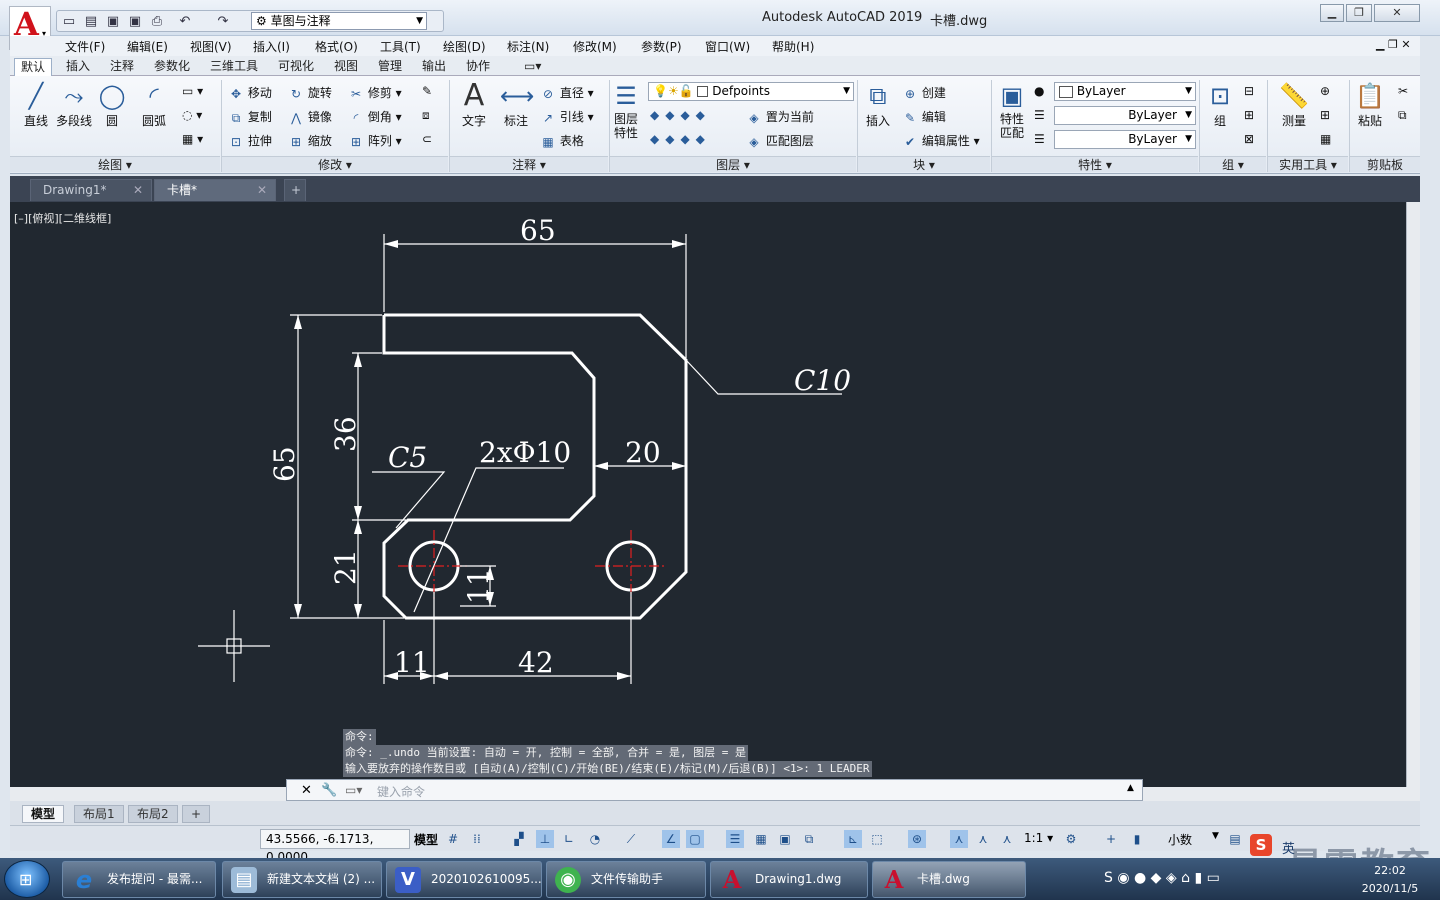 This screenshot has height=900, width=1440. What do you see at coordinates (545, 839) in the screenshot?
I see `dynamic-input-icon: ⊥` at bounding box center [545, 839].